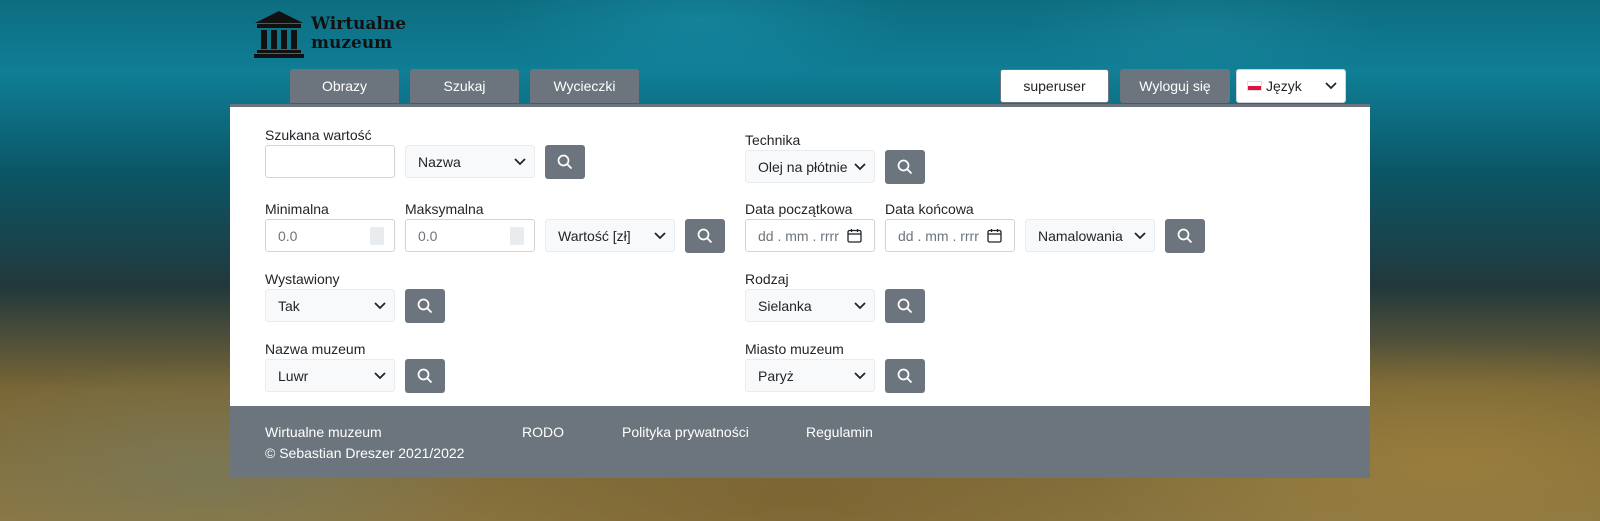 Image resolution: width=1600 pixels, height=521 pixels. What do you see at coordinates (318, 135) in the screenshot?
I see `search-value-label: Szukana wartość` at bounding box center [318, 135].